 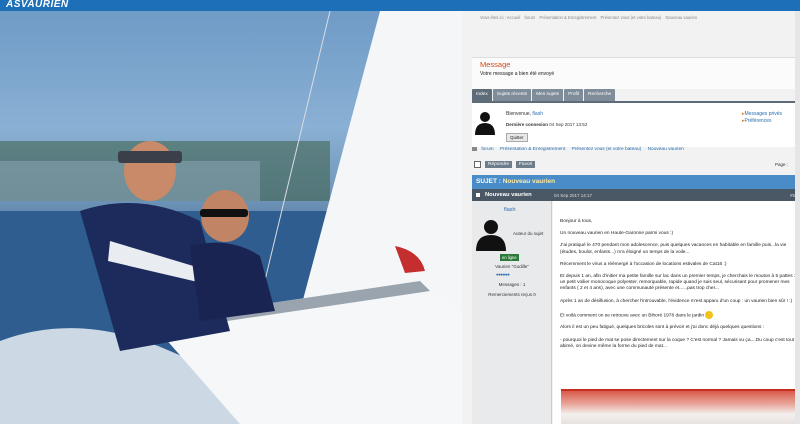 I want to click on tab-search: Recherche, so click(x=600, y=95).